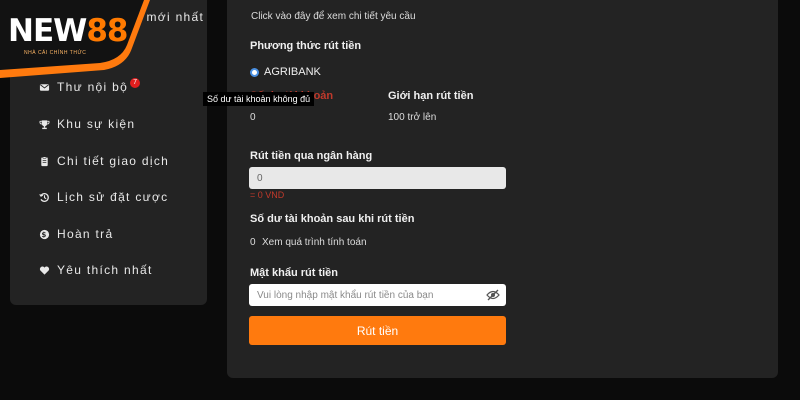 Image resolution: width=800 pixels, height=400 pixels. I want to click on sidebar-item-transactions: Chi tiết giao dịch, so click(104, 161).